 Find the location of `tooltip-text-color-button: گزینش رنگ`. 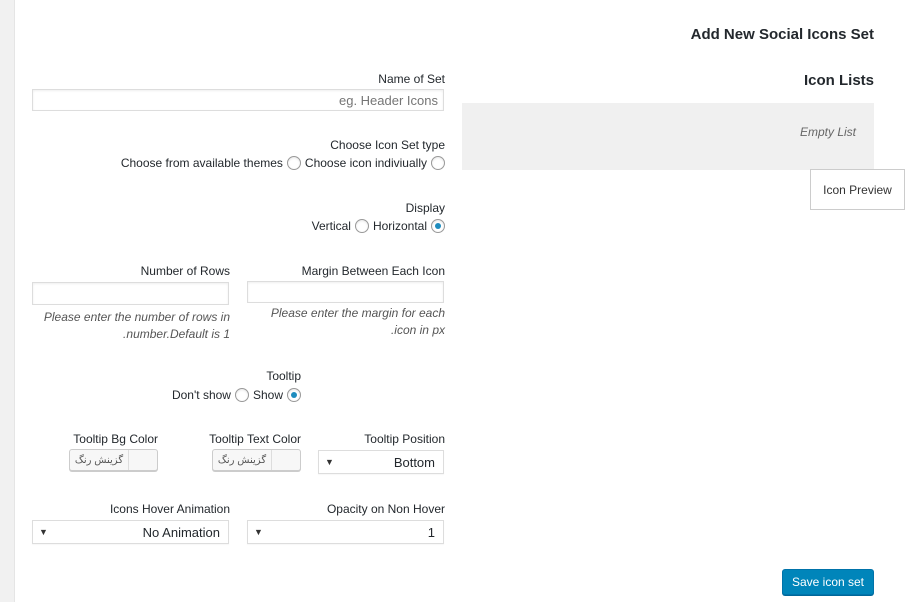

tooltip-text-color-button: گزینش رنگ is located at coordinates (256, 460).